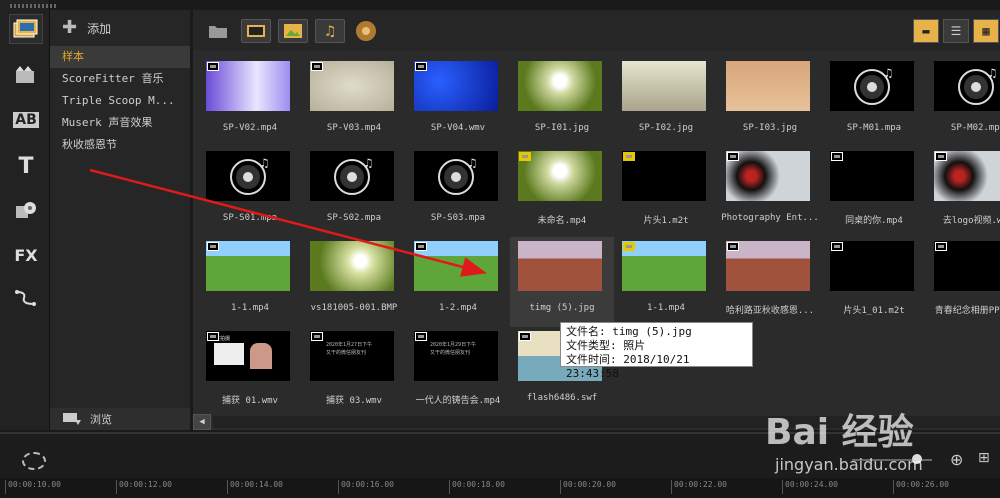  What do you see at coordinates (26, 29) in the screenshot?
I see `media-library-icon` at bounding box center [26, 29].